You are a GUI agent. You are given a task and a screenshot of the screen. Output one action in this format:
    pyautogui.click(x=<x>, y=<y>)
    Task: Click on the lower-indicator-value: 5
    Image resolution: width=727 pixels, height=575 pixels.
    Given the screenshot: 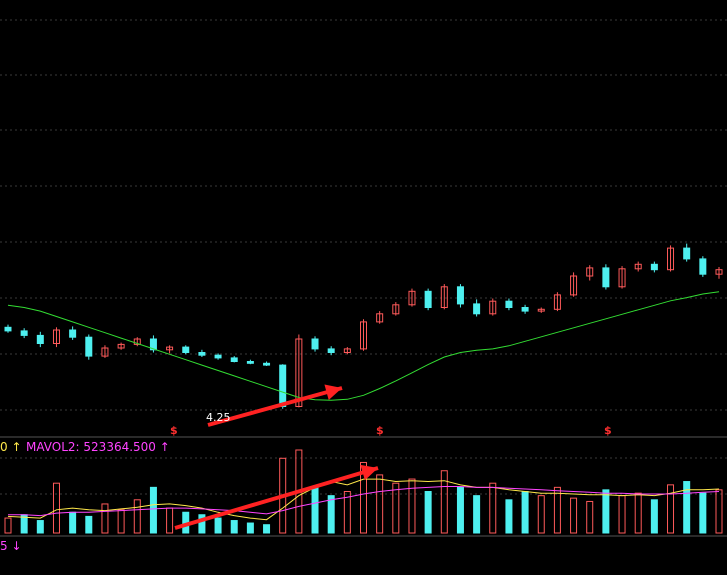 What is the action you would take?
    pyautogui.click(x=4, y=546)
    